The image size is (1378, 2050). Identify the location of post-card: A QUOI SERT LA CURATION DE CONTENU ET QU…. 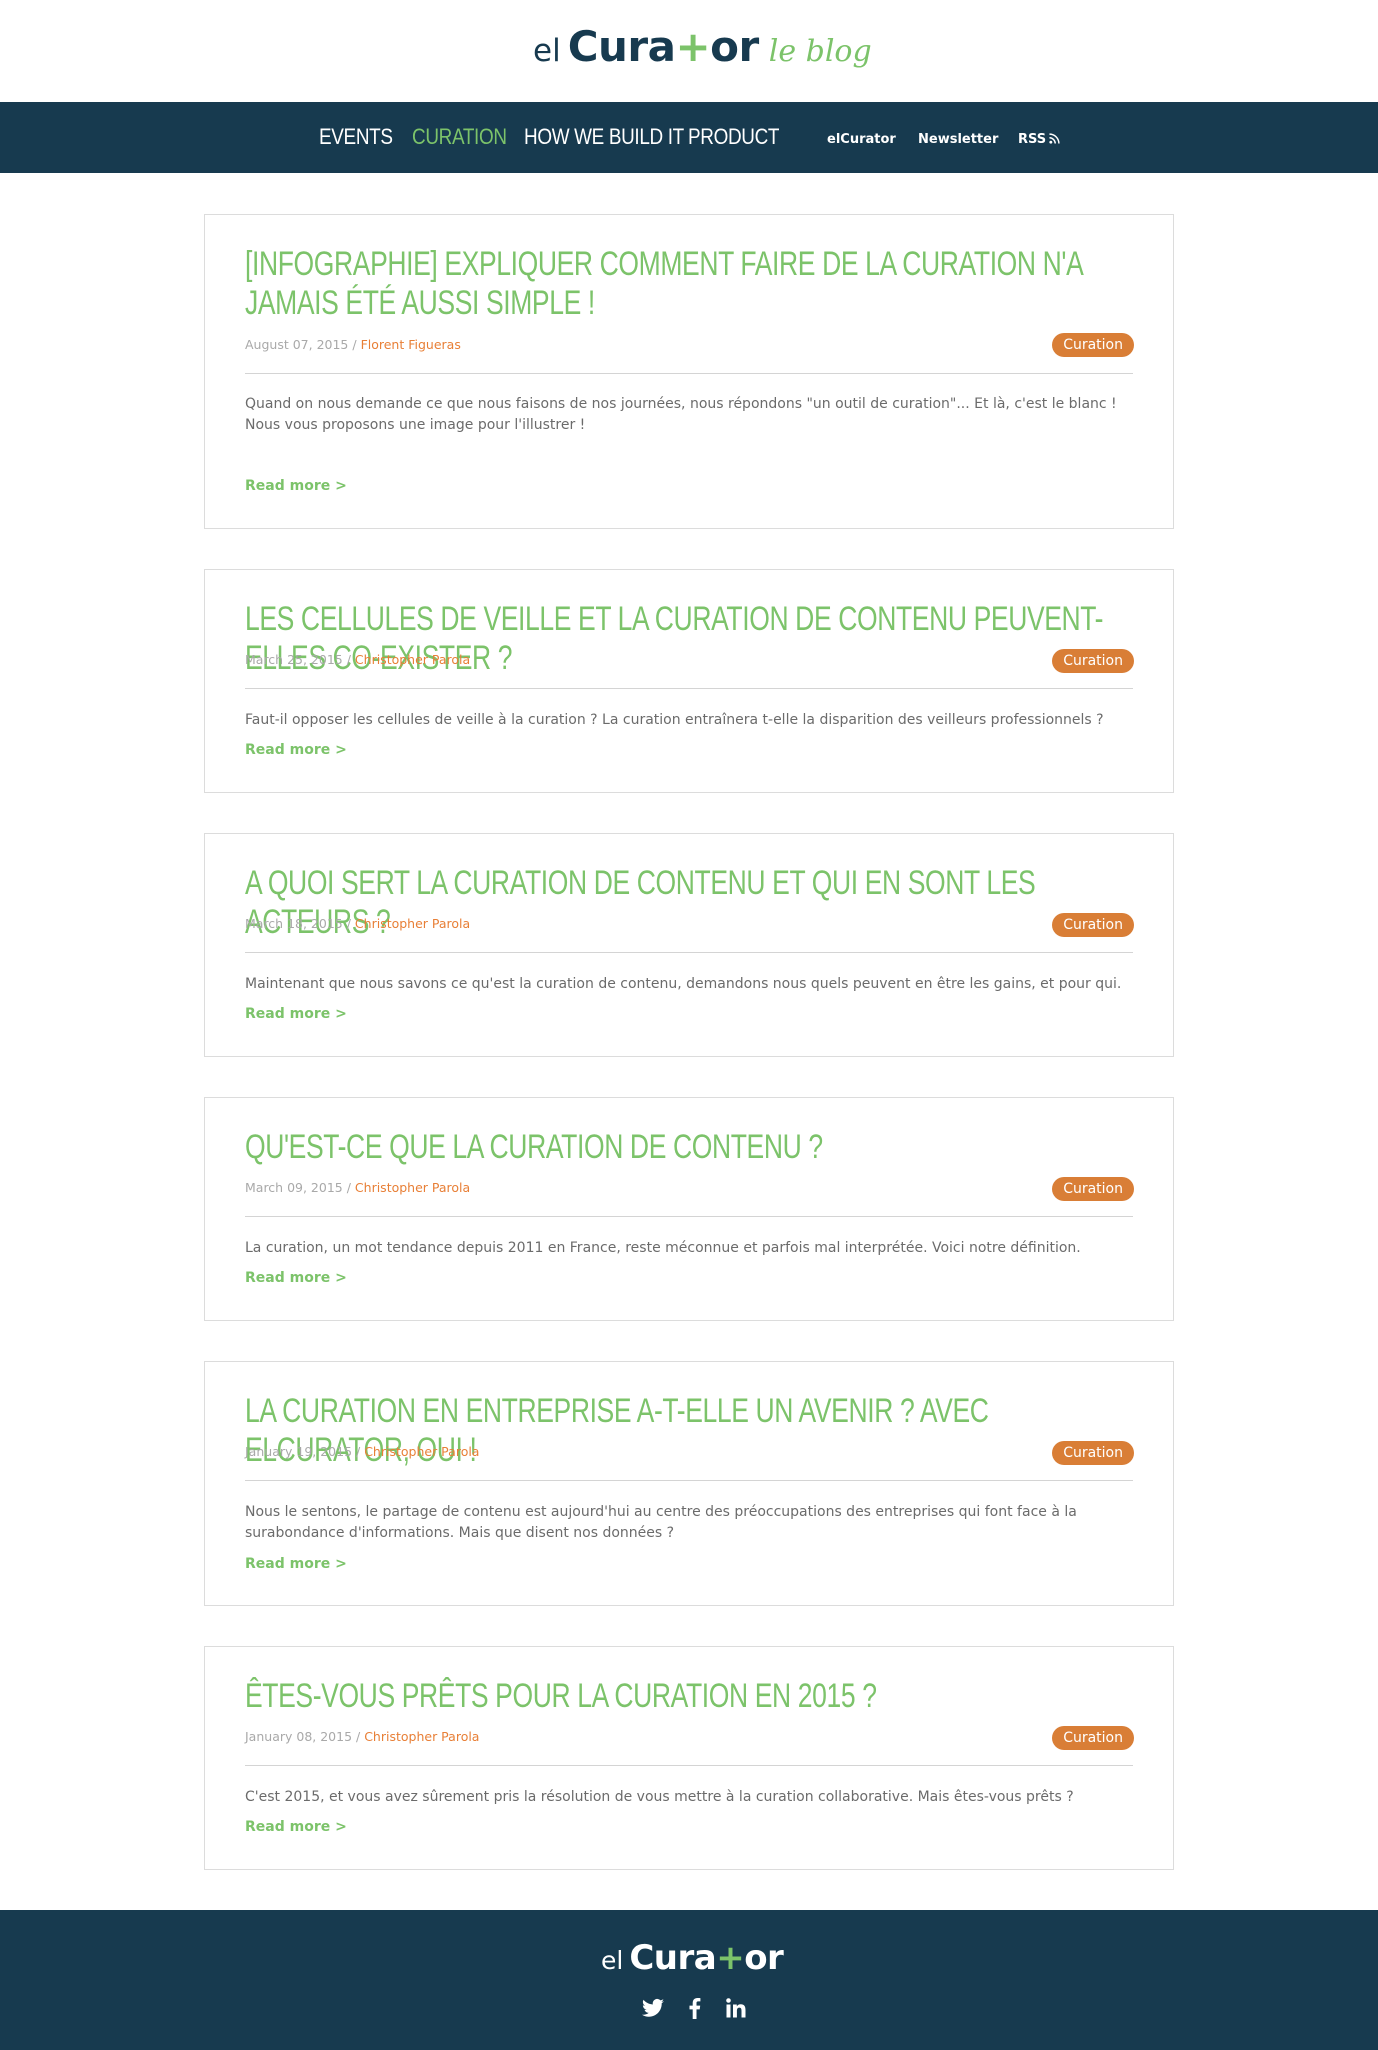
(689, 945).